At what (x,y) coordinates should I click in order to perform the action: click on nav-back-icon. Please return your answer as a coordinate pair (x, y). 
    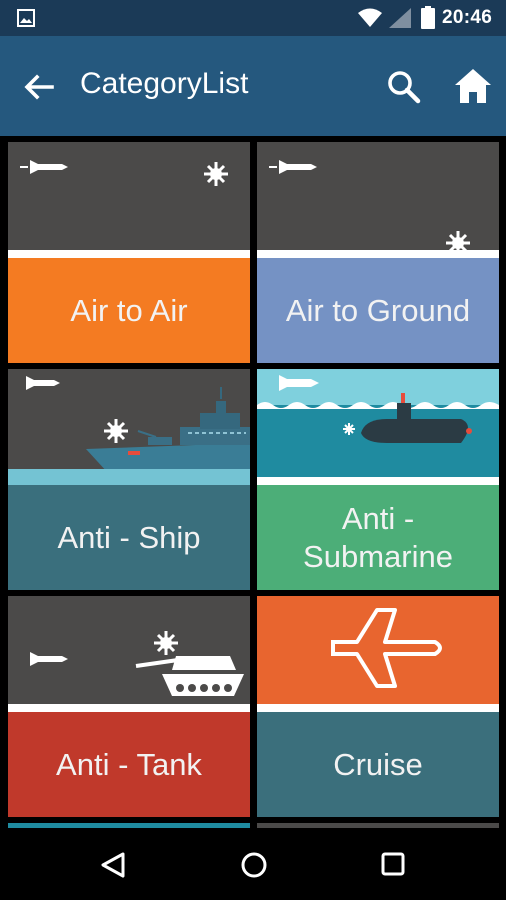
    Looking at the image, I should click on (113, 865).